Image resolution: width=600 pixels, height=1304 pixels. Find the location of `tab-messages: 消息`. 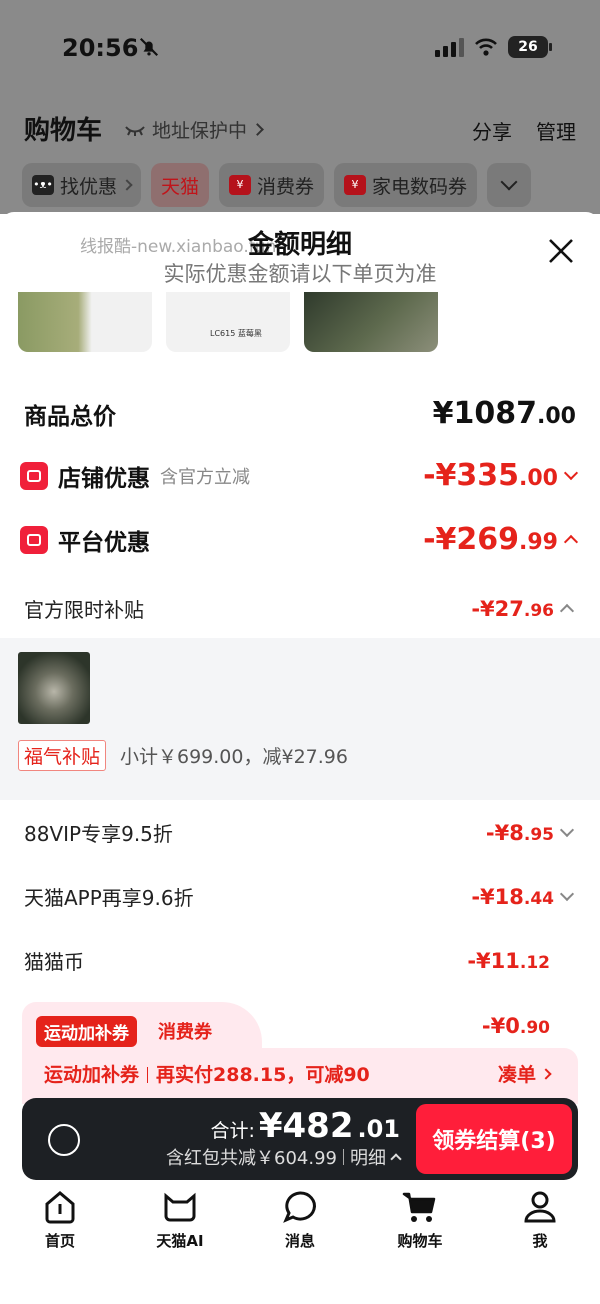

tab-messages: 消息 is located at coordinates (300, 1224).